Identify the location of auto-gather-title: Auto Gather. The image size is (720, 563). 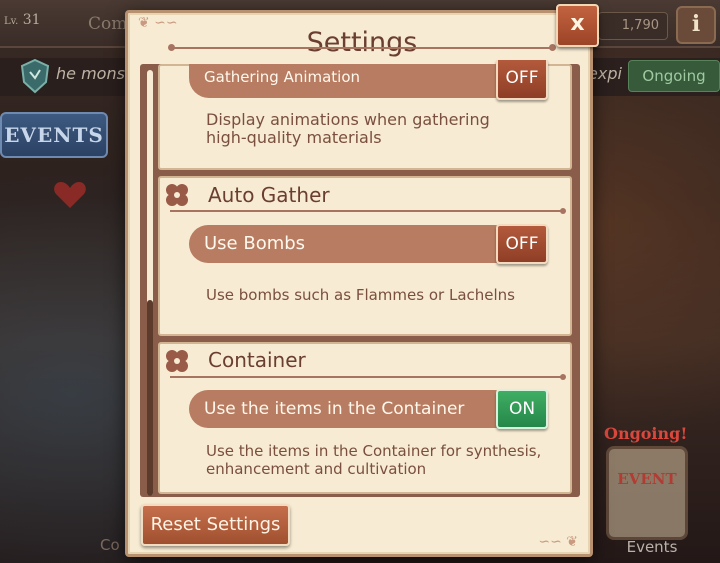
(269, 195).